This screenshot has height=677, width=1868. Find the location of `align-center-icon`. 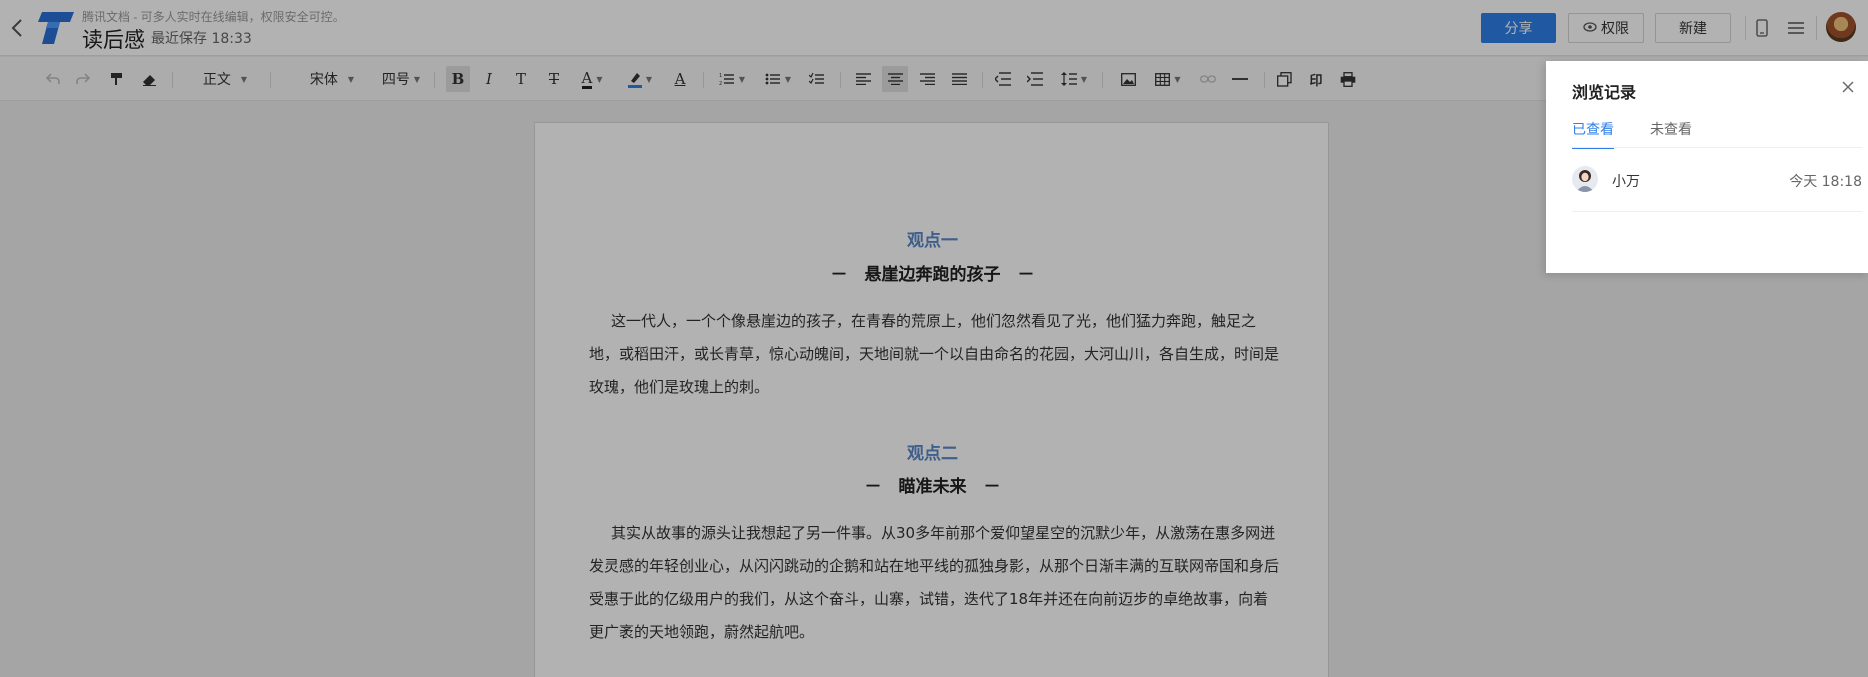

align-center-icon is located at coordinates (895, 79).